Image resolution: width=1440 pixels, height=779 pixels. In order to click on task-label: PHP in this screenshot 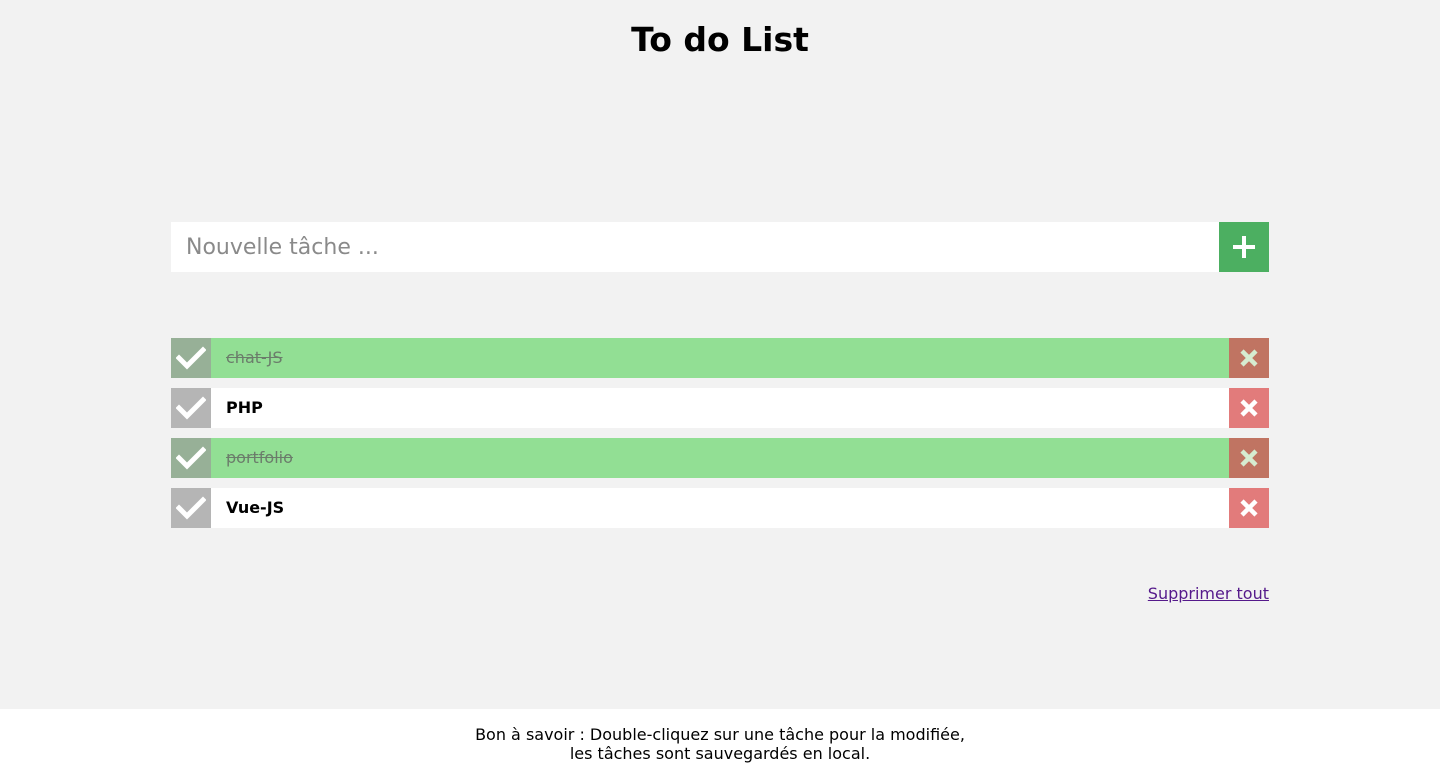, I will do `click(720, 408)`.